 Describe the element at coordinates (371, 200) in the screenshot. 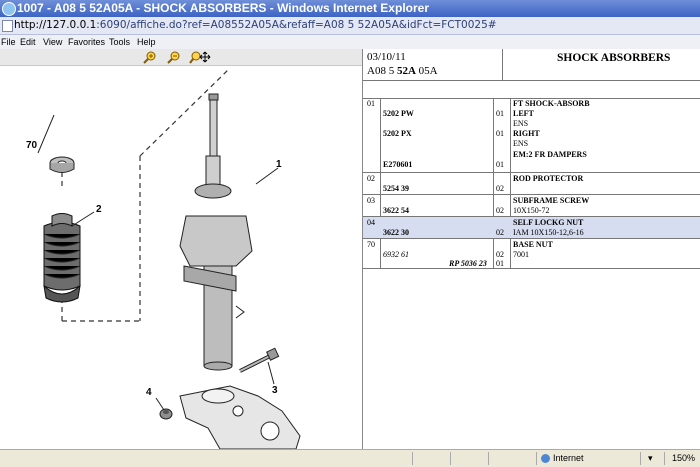

I see `part-number: 03` at that location.